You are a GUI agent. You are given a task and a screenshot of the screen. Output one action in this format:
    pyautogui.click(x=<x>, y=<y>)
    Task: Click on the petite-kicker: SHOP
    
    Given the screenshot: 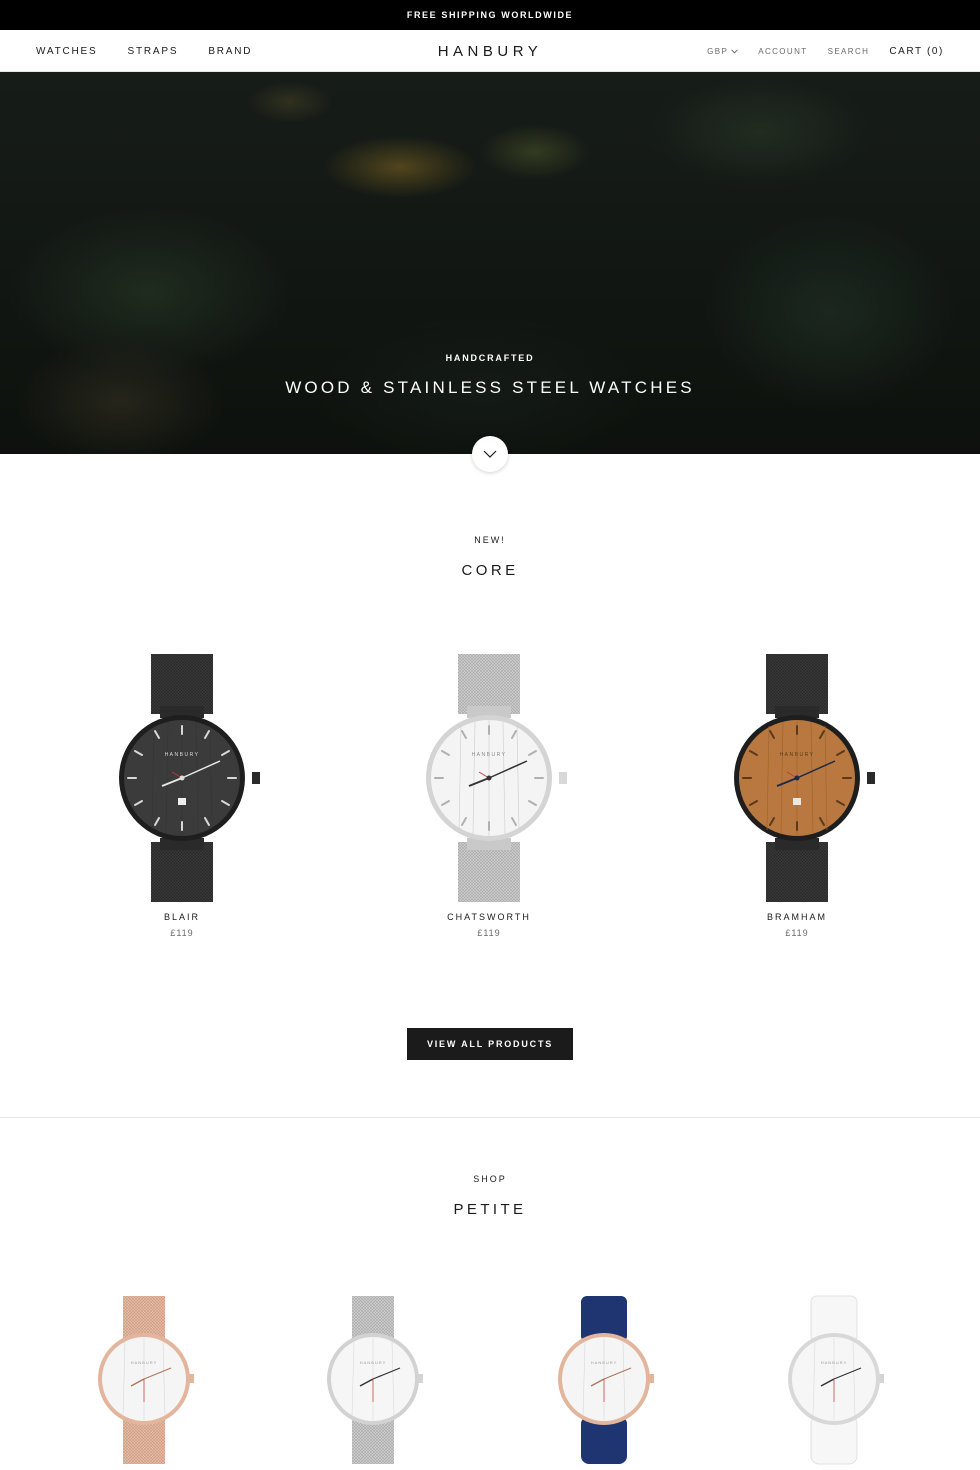 What is the action you would take?
    pyautogui.click(x=490, y=1179)
    